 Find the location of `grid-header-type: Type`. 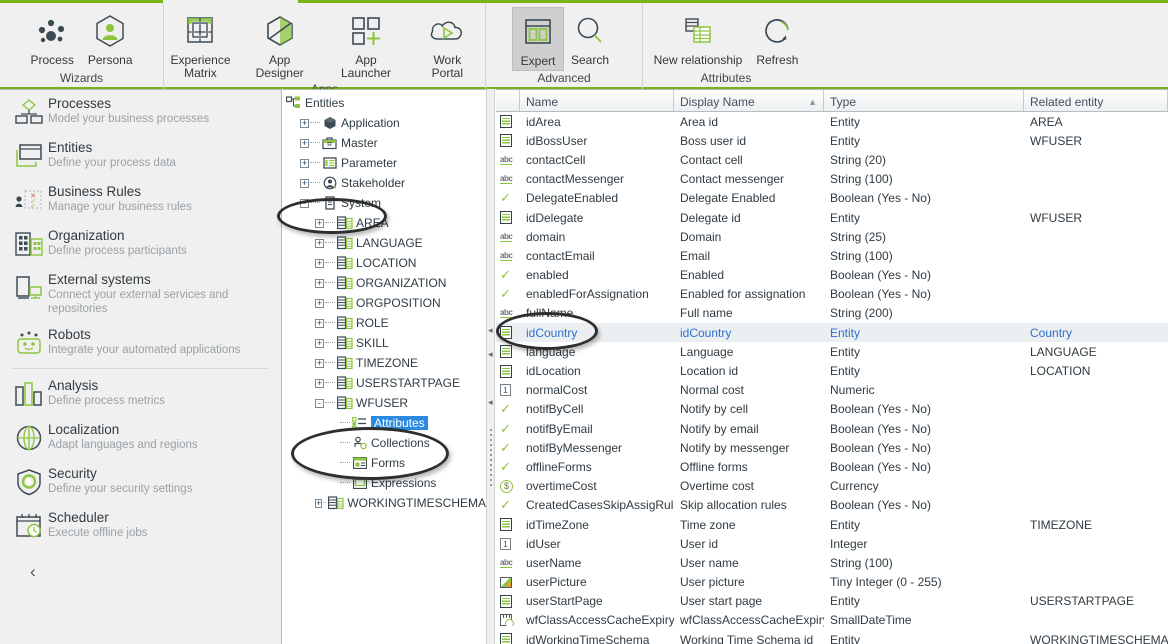

grid-header-type: Type is located at coordinates (924, 100).